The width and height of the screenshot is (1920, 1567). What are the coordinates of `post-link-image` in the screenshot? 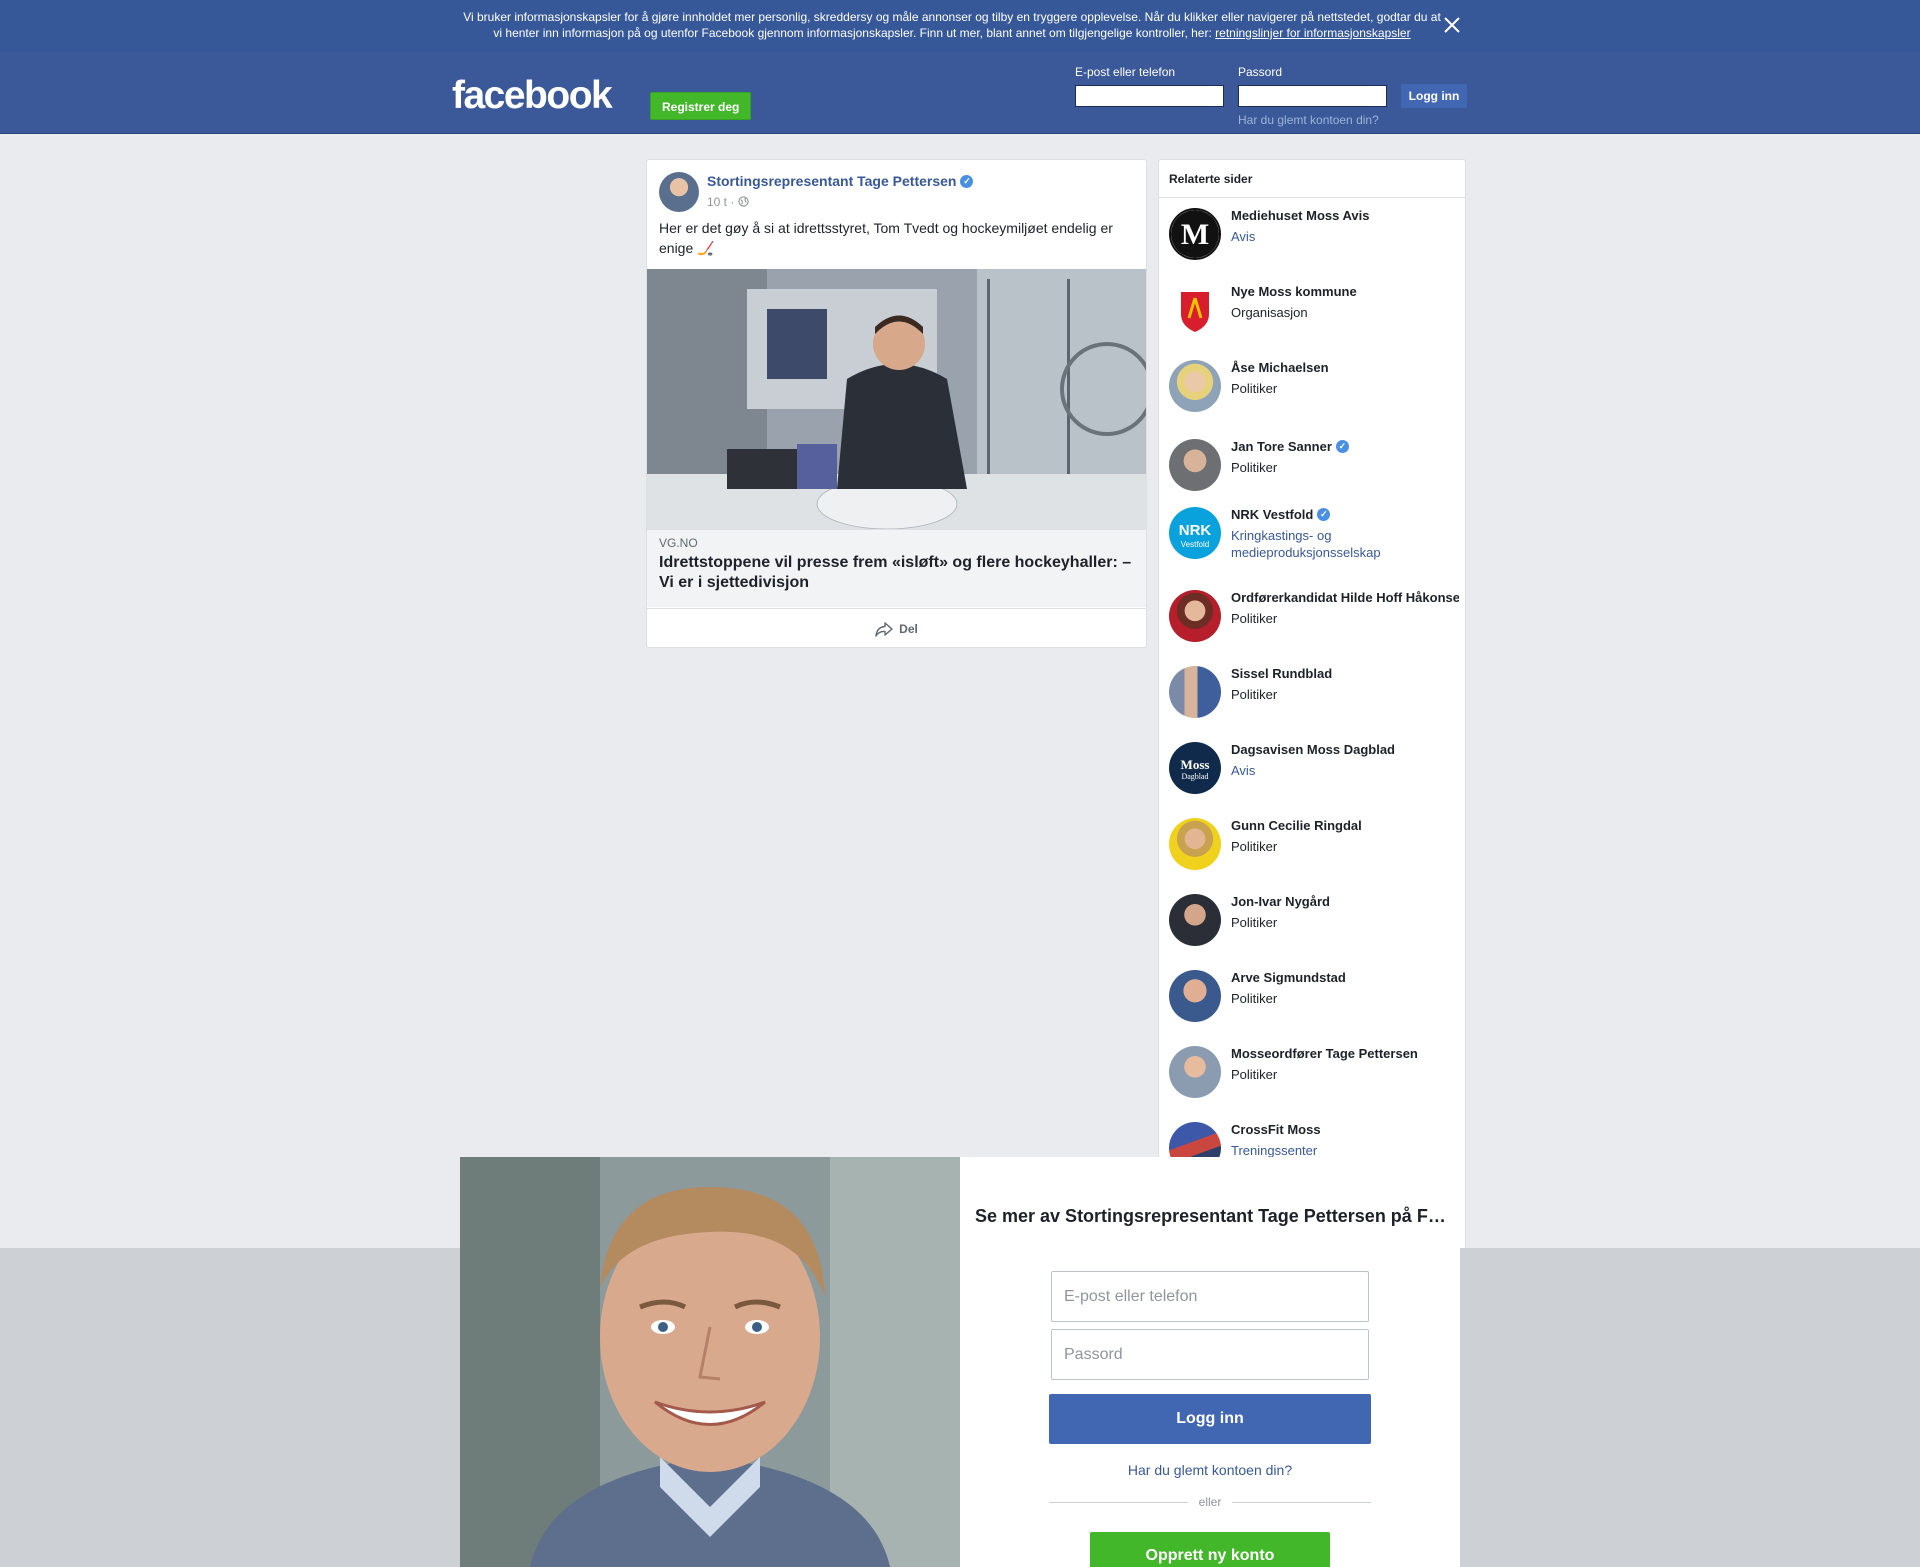 It's located at (896, 399).